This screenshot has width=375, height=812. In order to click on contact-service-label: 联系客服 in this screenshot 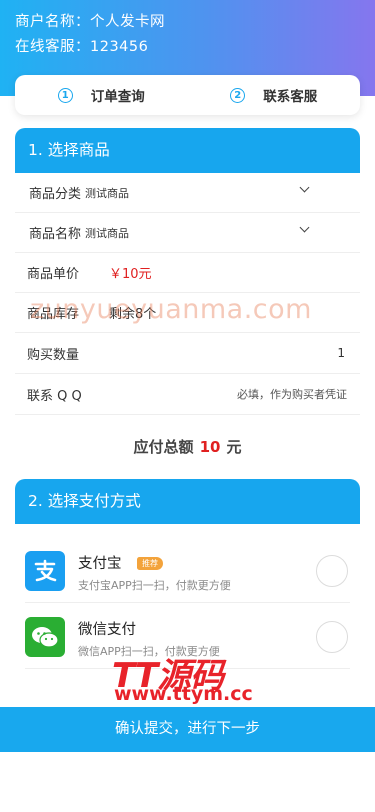, I will do `click(290, 97)`.